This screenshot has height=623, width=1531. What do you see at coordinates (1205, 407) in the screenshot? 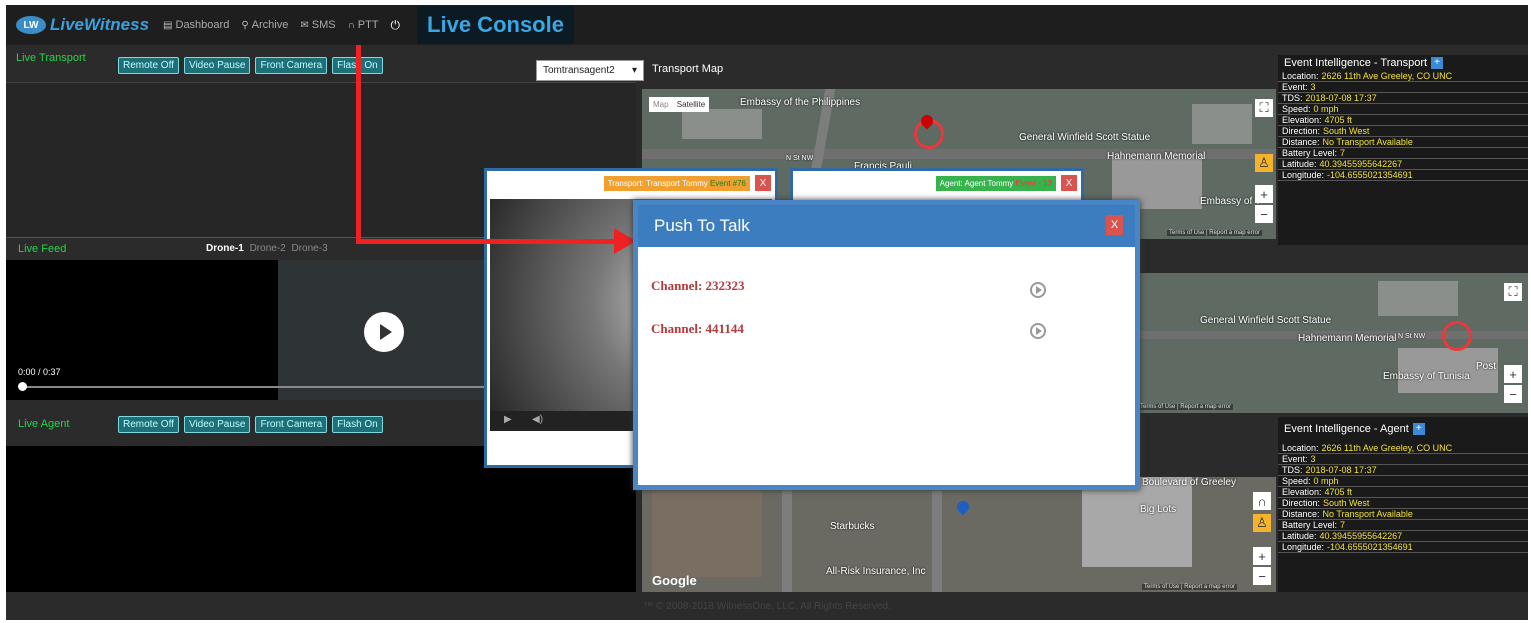
I see `map2-report-link: Report a map error` at bounding box center [1205, 407].